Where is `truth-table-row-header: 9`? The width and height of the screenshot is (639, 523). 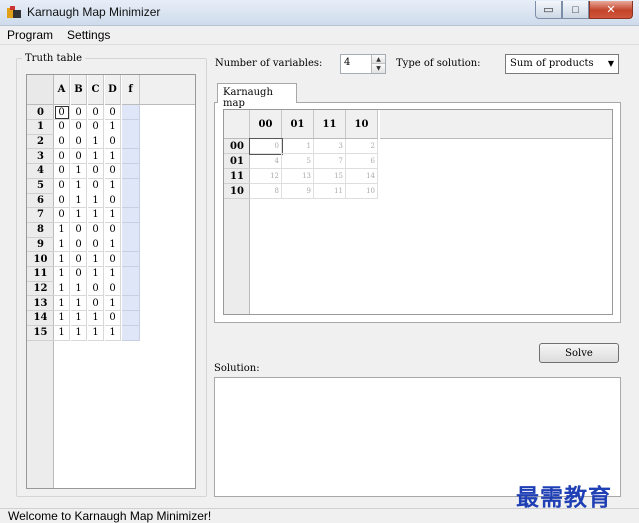
truth-table-row-header: 9 is located at coordinates (40, 245).